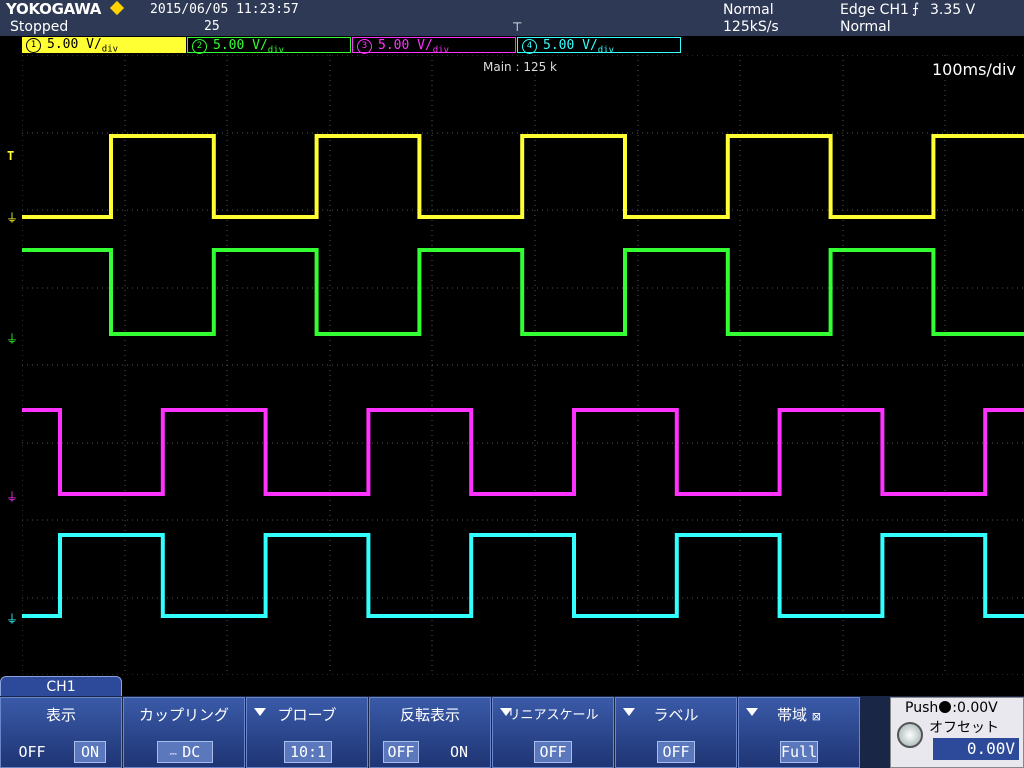 This screenshot has height=768, width=1024. Describe the element at coordinates (751, 27) in the screenshot. I see `sample-rate: 125kS/s` at that location.